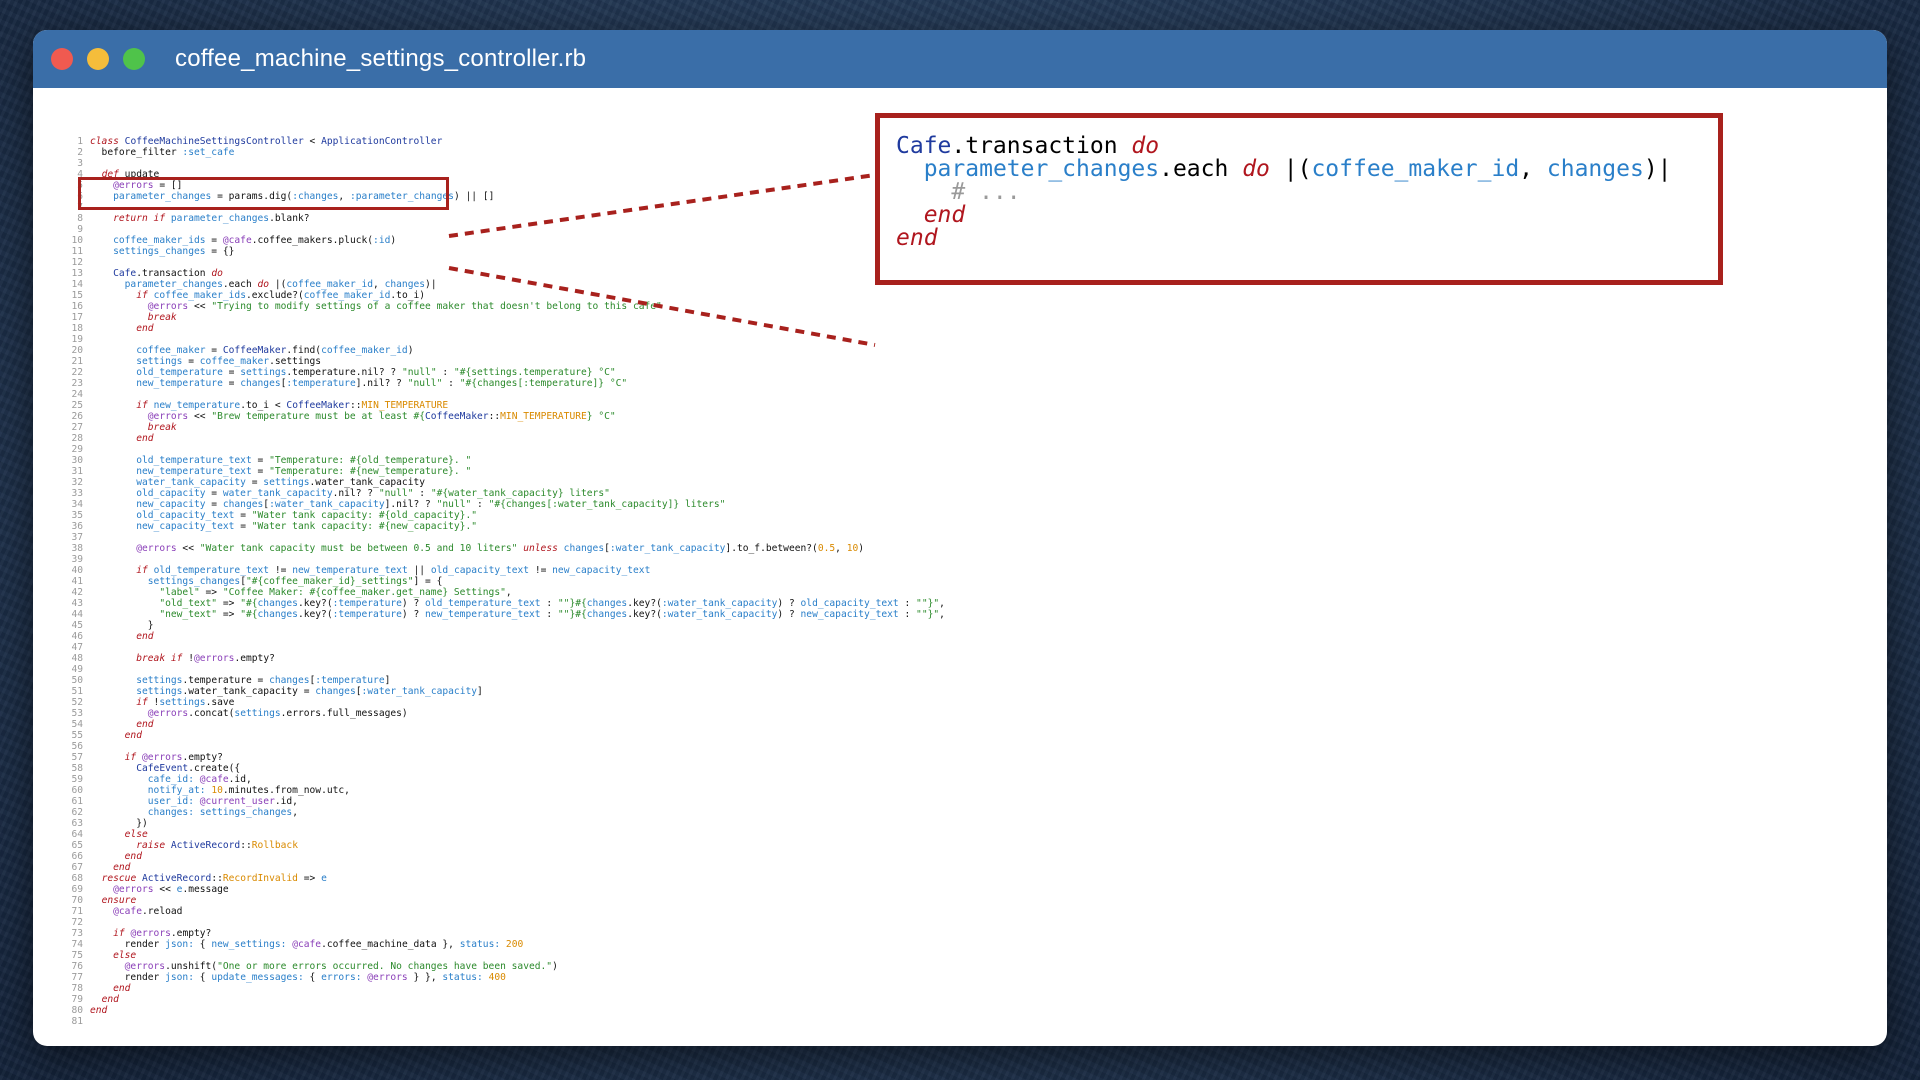  Describe the element at coordinates (1290, 169) in the screenshot. I see `zoom-code-token: |(` at that location.